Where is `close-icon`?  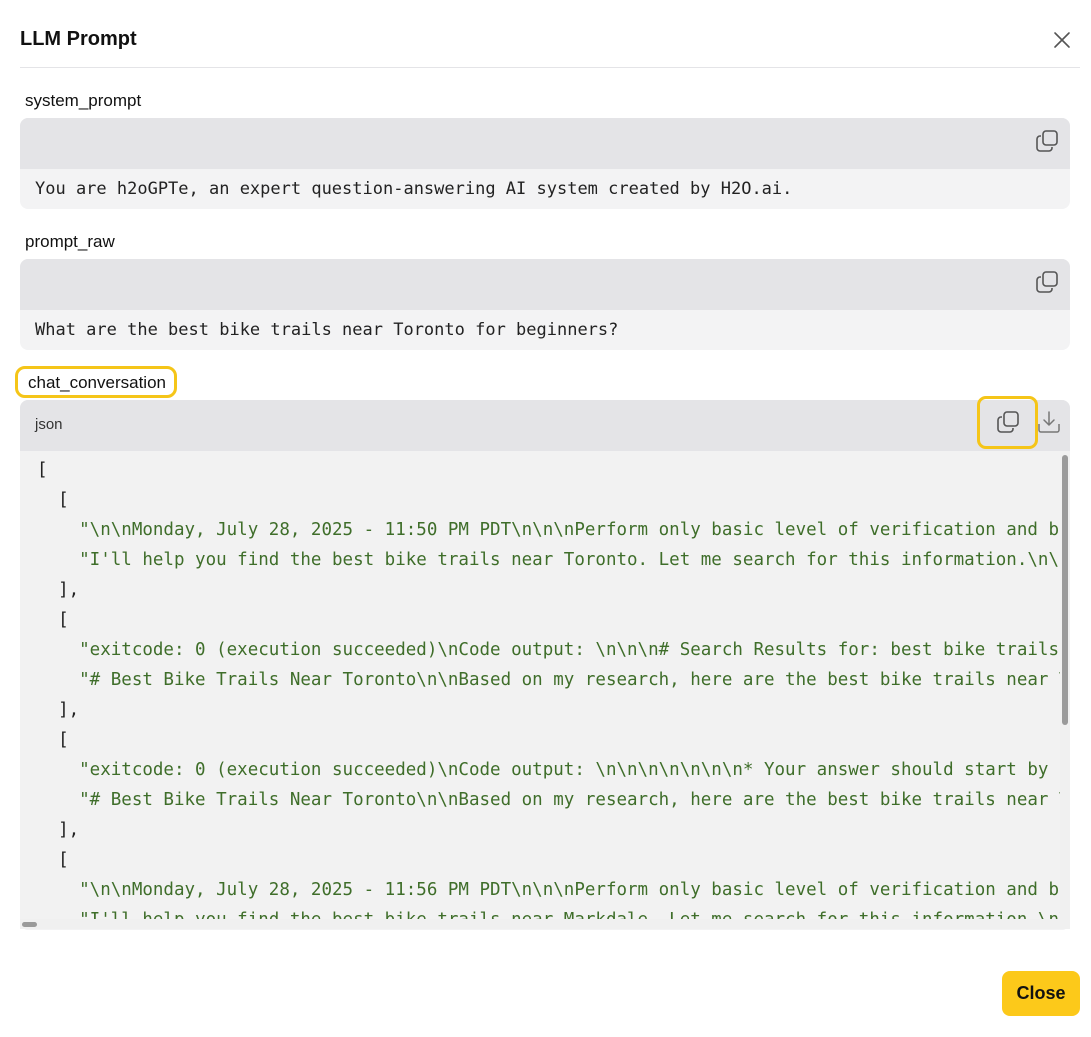 close-icon is located at coordinates (1062, 40).